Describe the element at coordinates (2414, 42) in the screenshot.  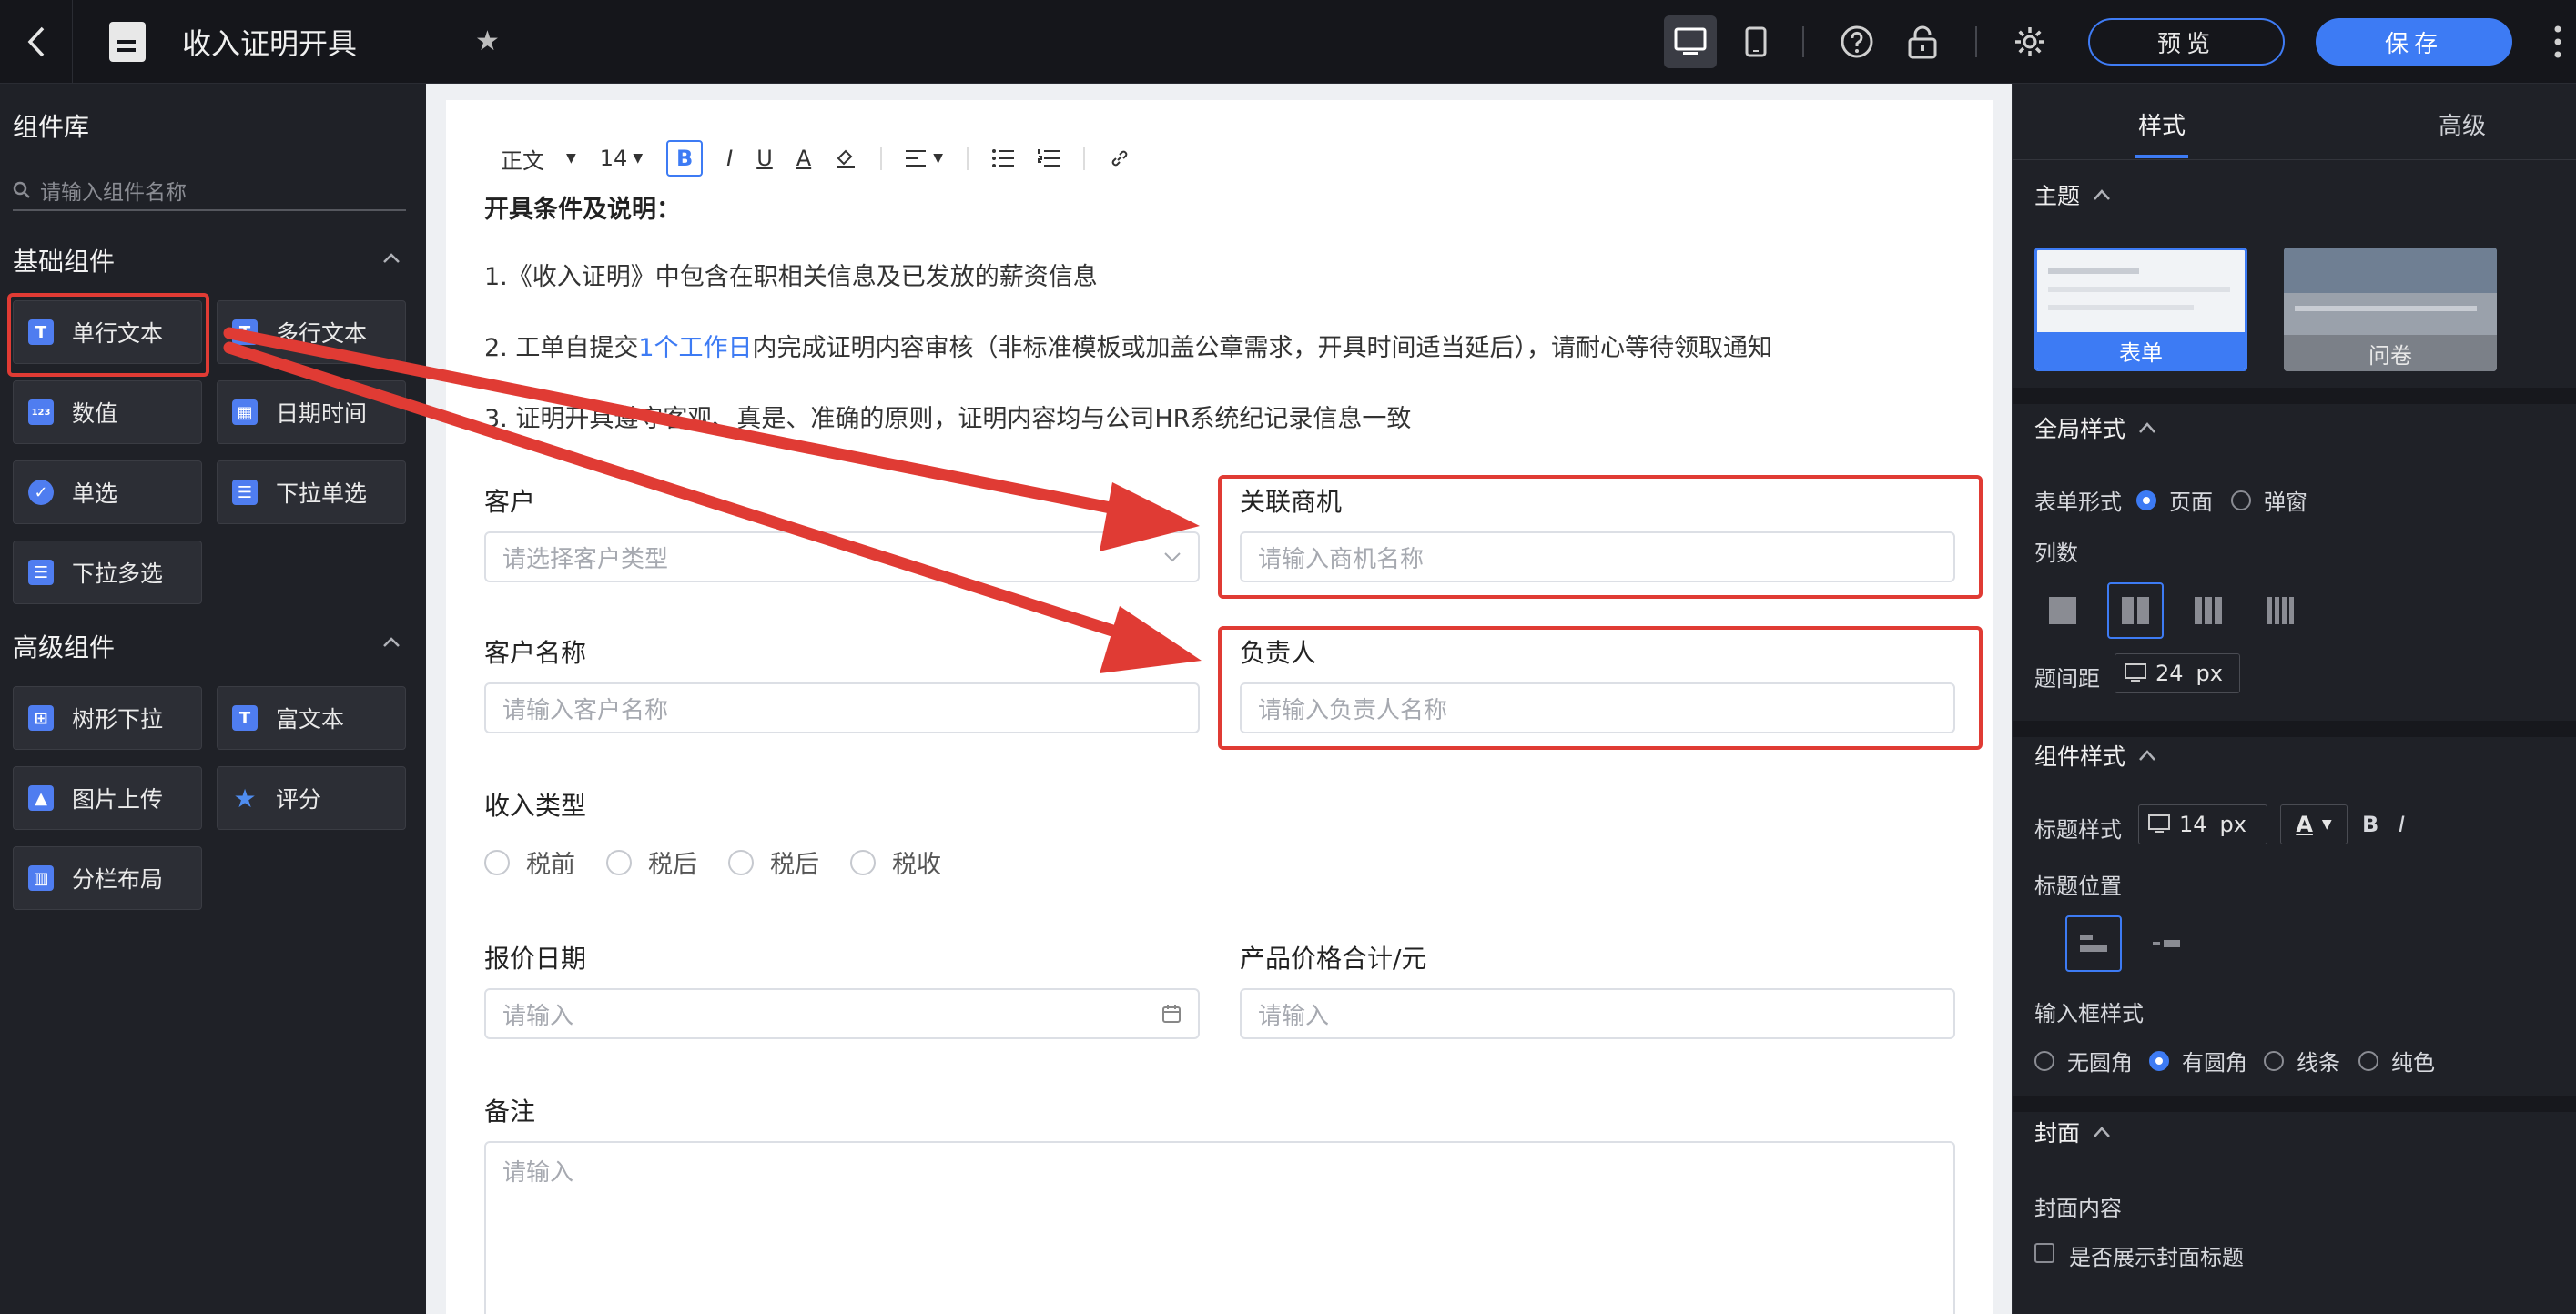
I see `save-button: 保存` at that location.